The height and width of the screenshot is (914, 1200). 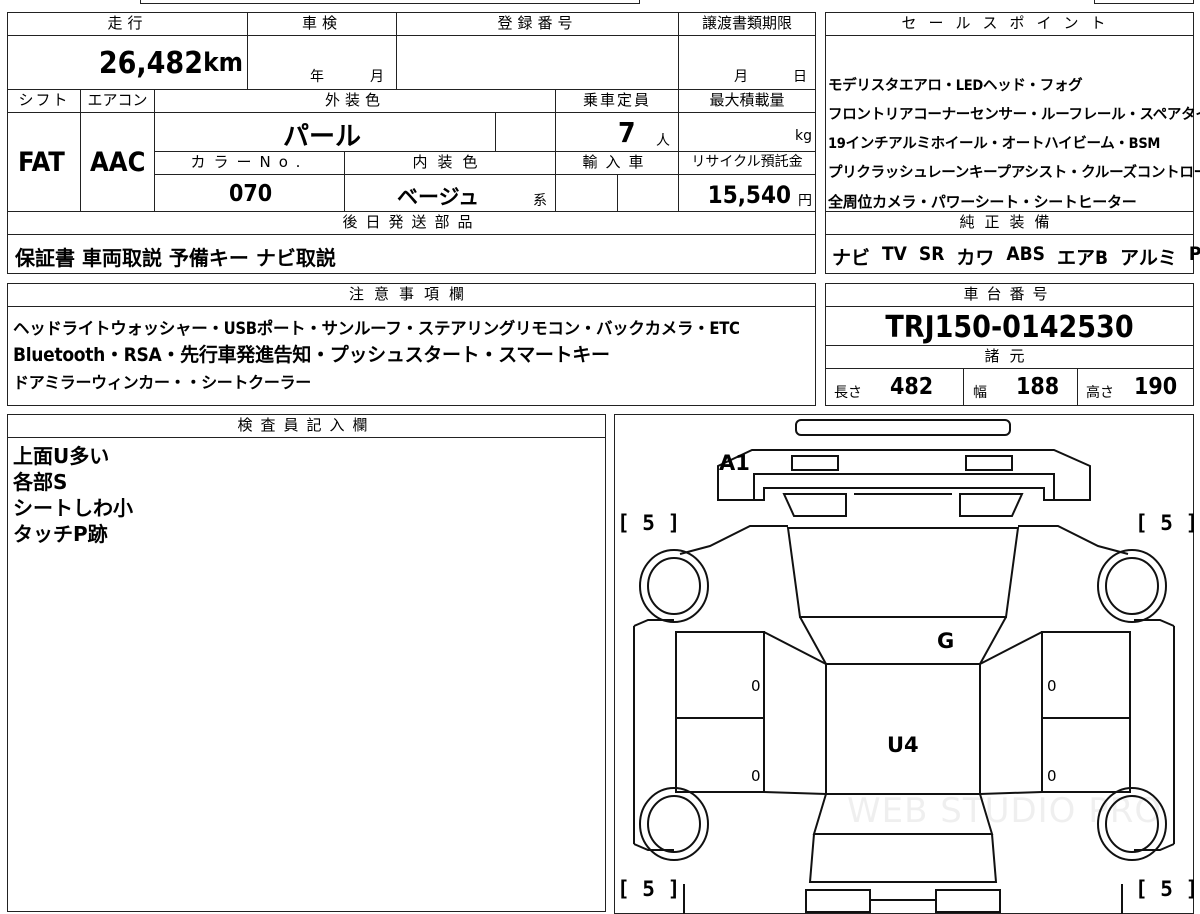 I want to click on recycle-value: 15,540, so click(x=749, y=195).